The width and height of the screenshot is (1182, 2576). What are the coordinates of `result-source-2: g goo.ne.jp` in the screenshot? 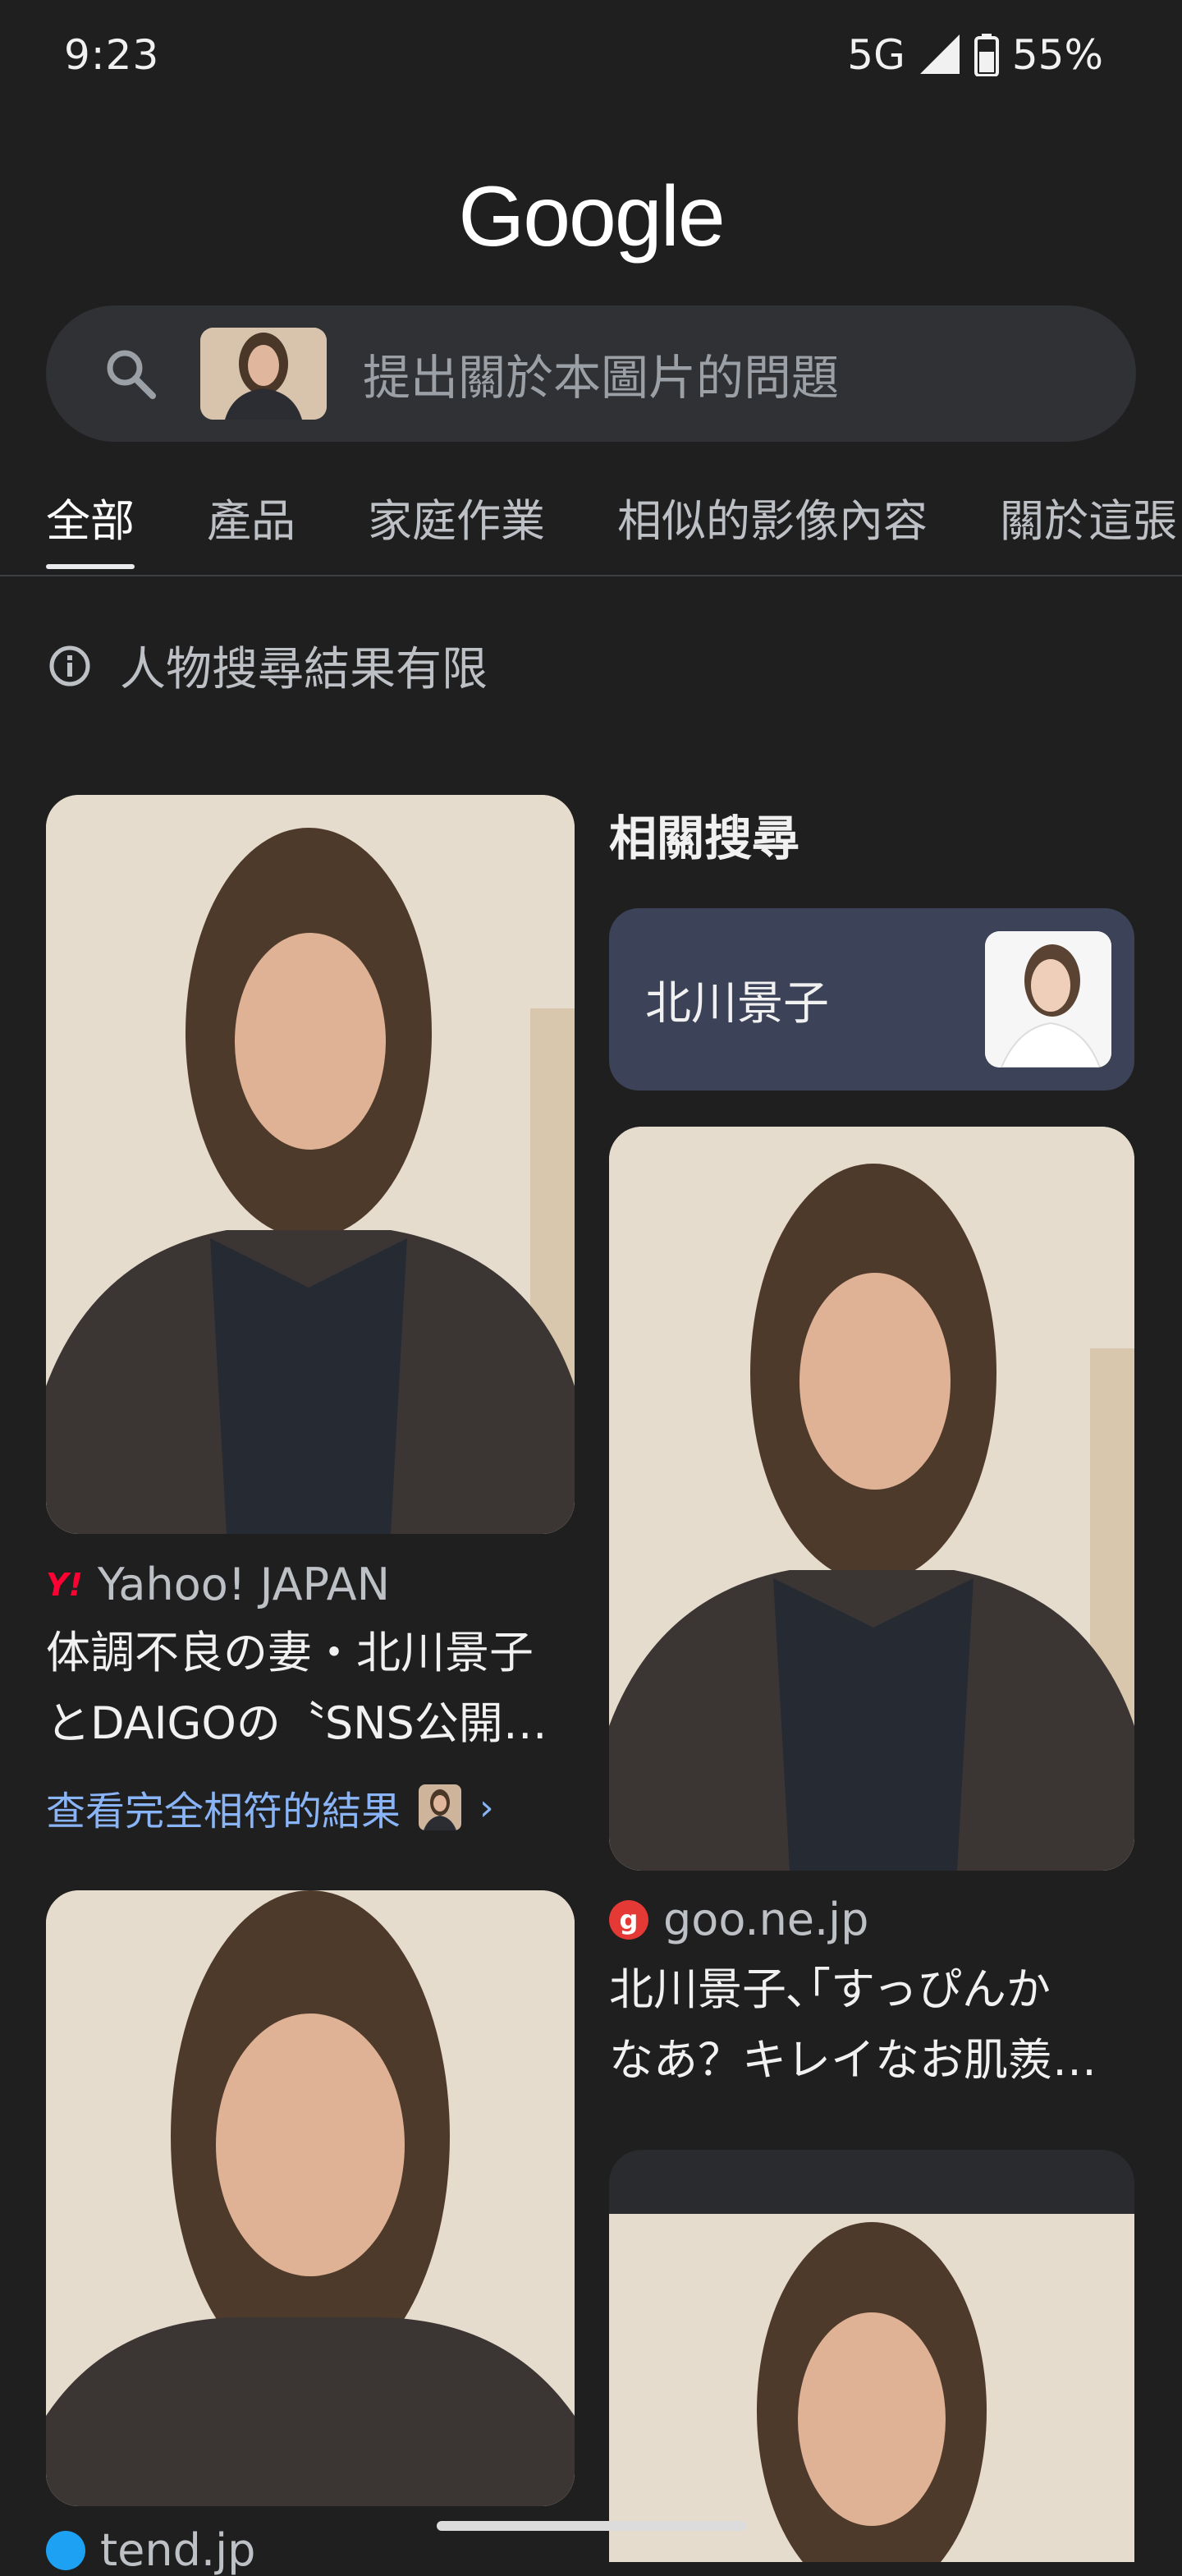 It's located at (738, 1919).